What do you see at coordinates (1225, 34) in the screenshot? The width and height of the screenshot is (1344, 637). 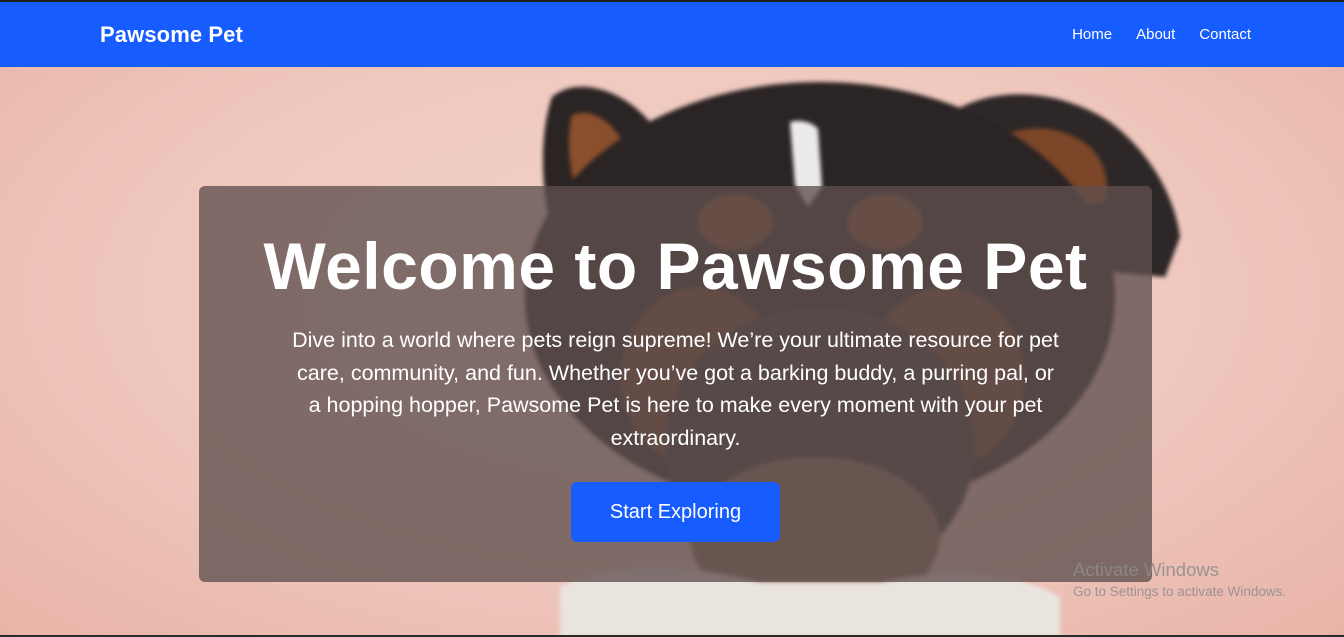 I see `nav-link-contact: Contact` at bounding box center [1225, 34].